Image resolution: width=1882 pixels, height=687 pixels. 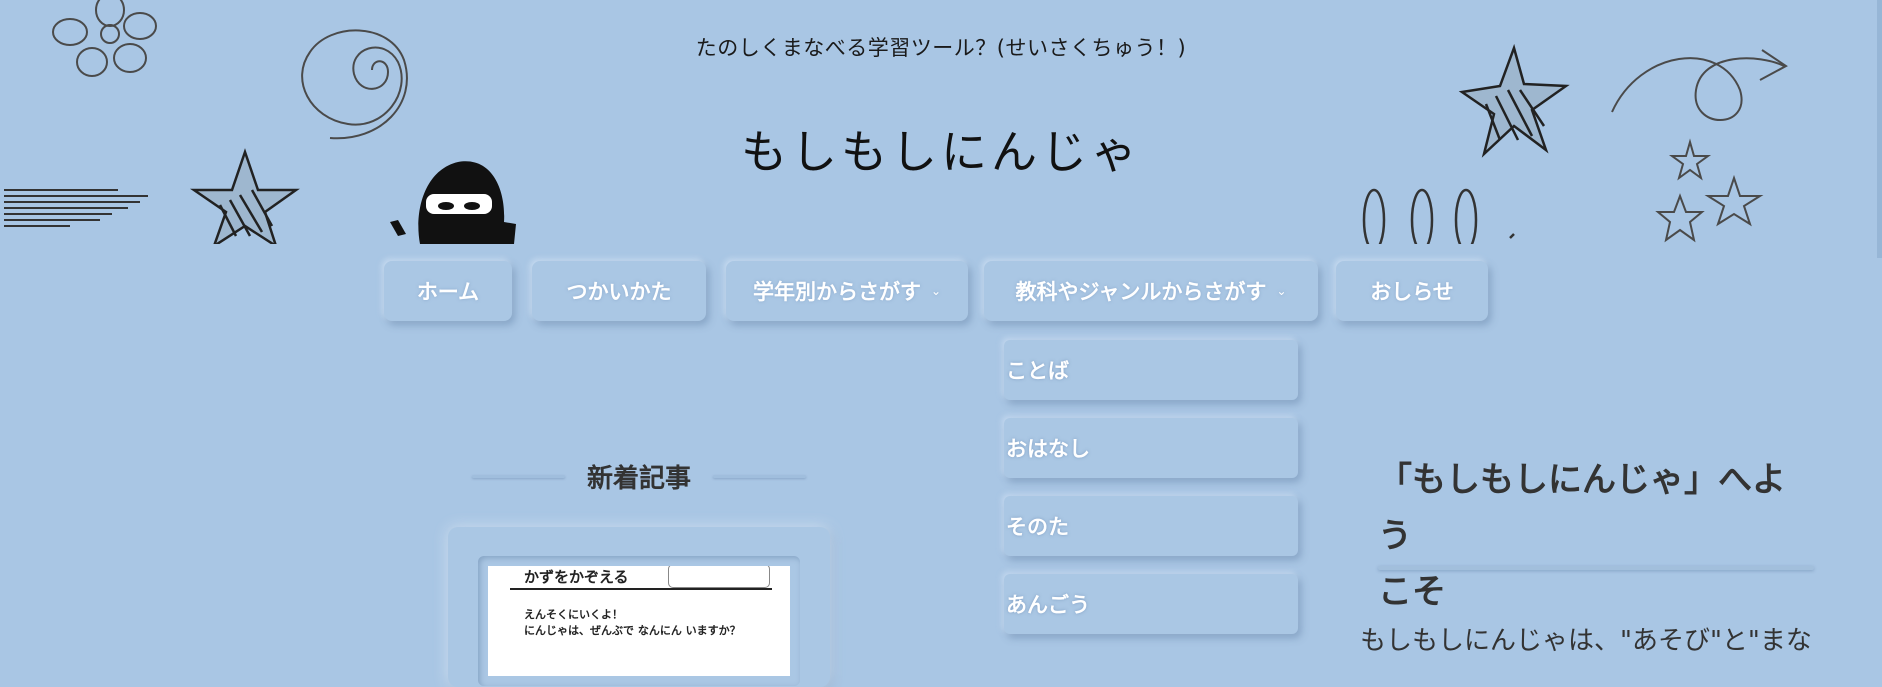 I want to click on scrollbar, so click(x=1879, y=129).